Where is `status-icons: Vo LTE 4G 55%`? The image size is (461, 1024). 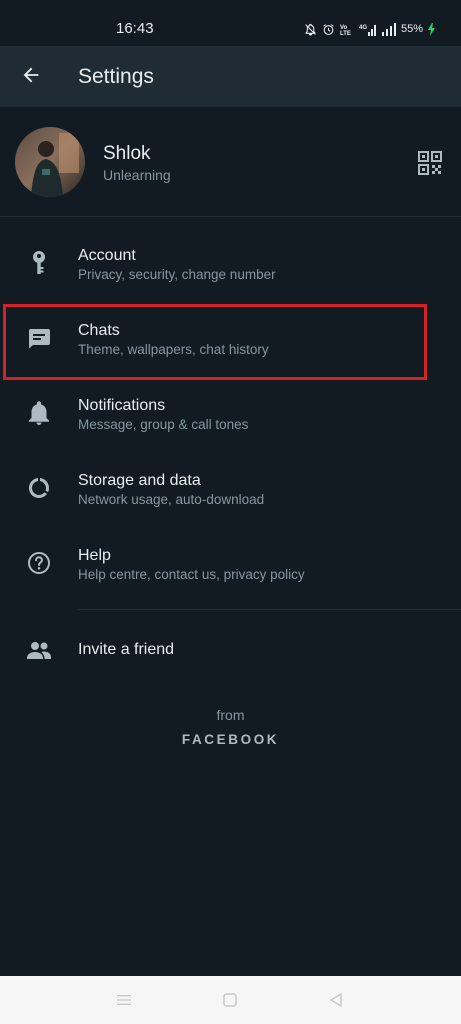
status-icons: Vo LTE 4G 55% is located at coordinates (369, 29).